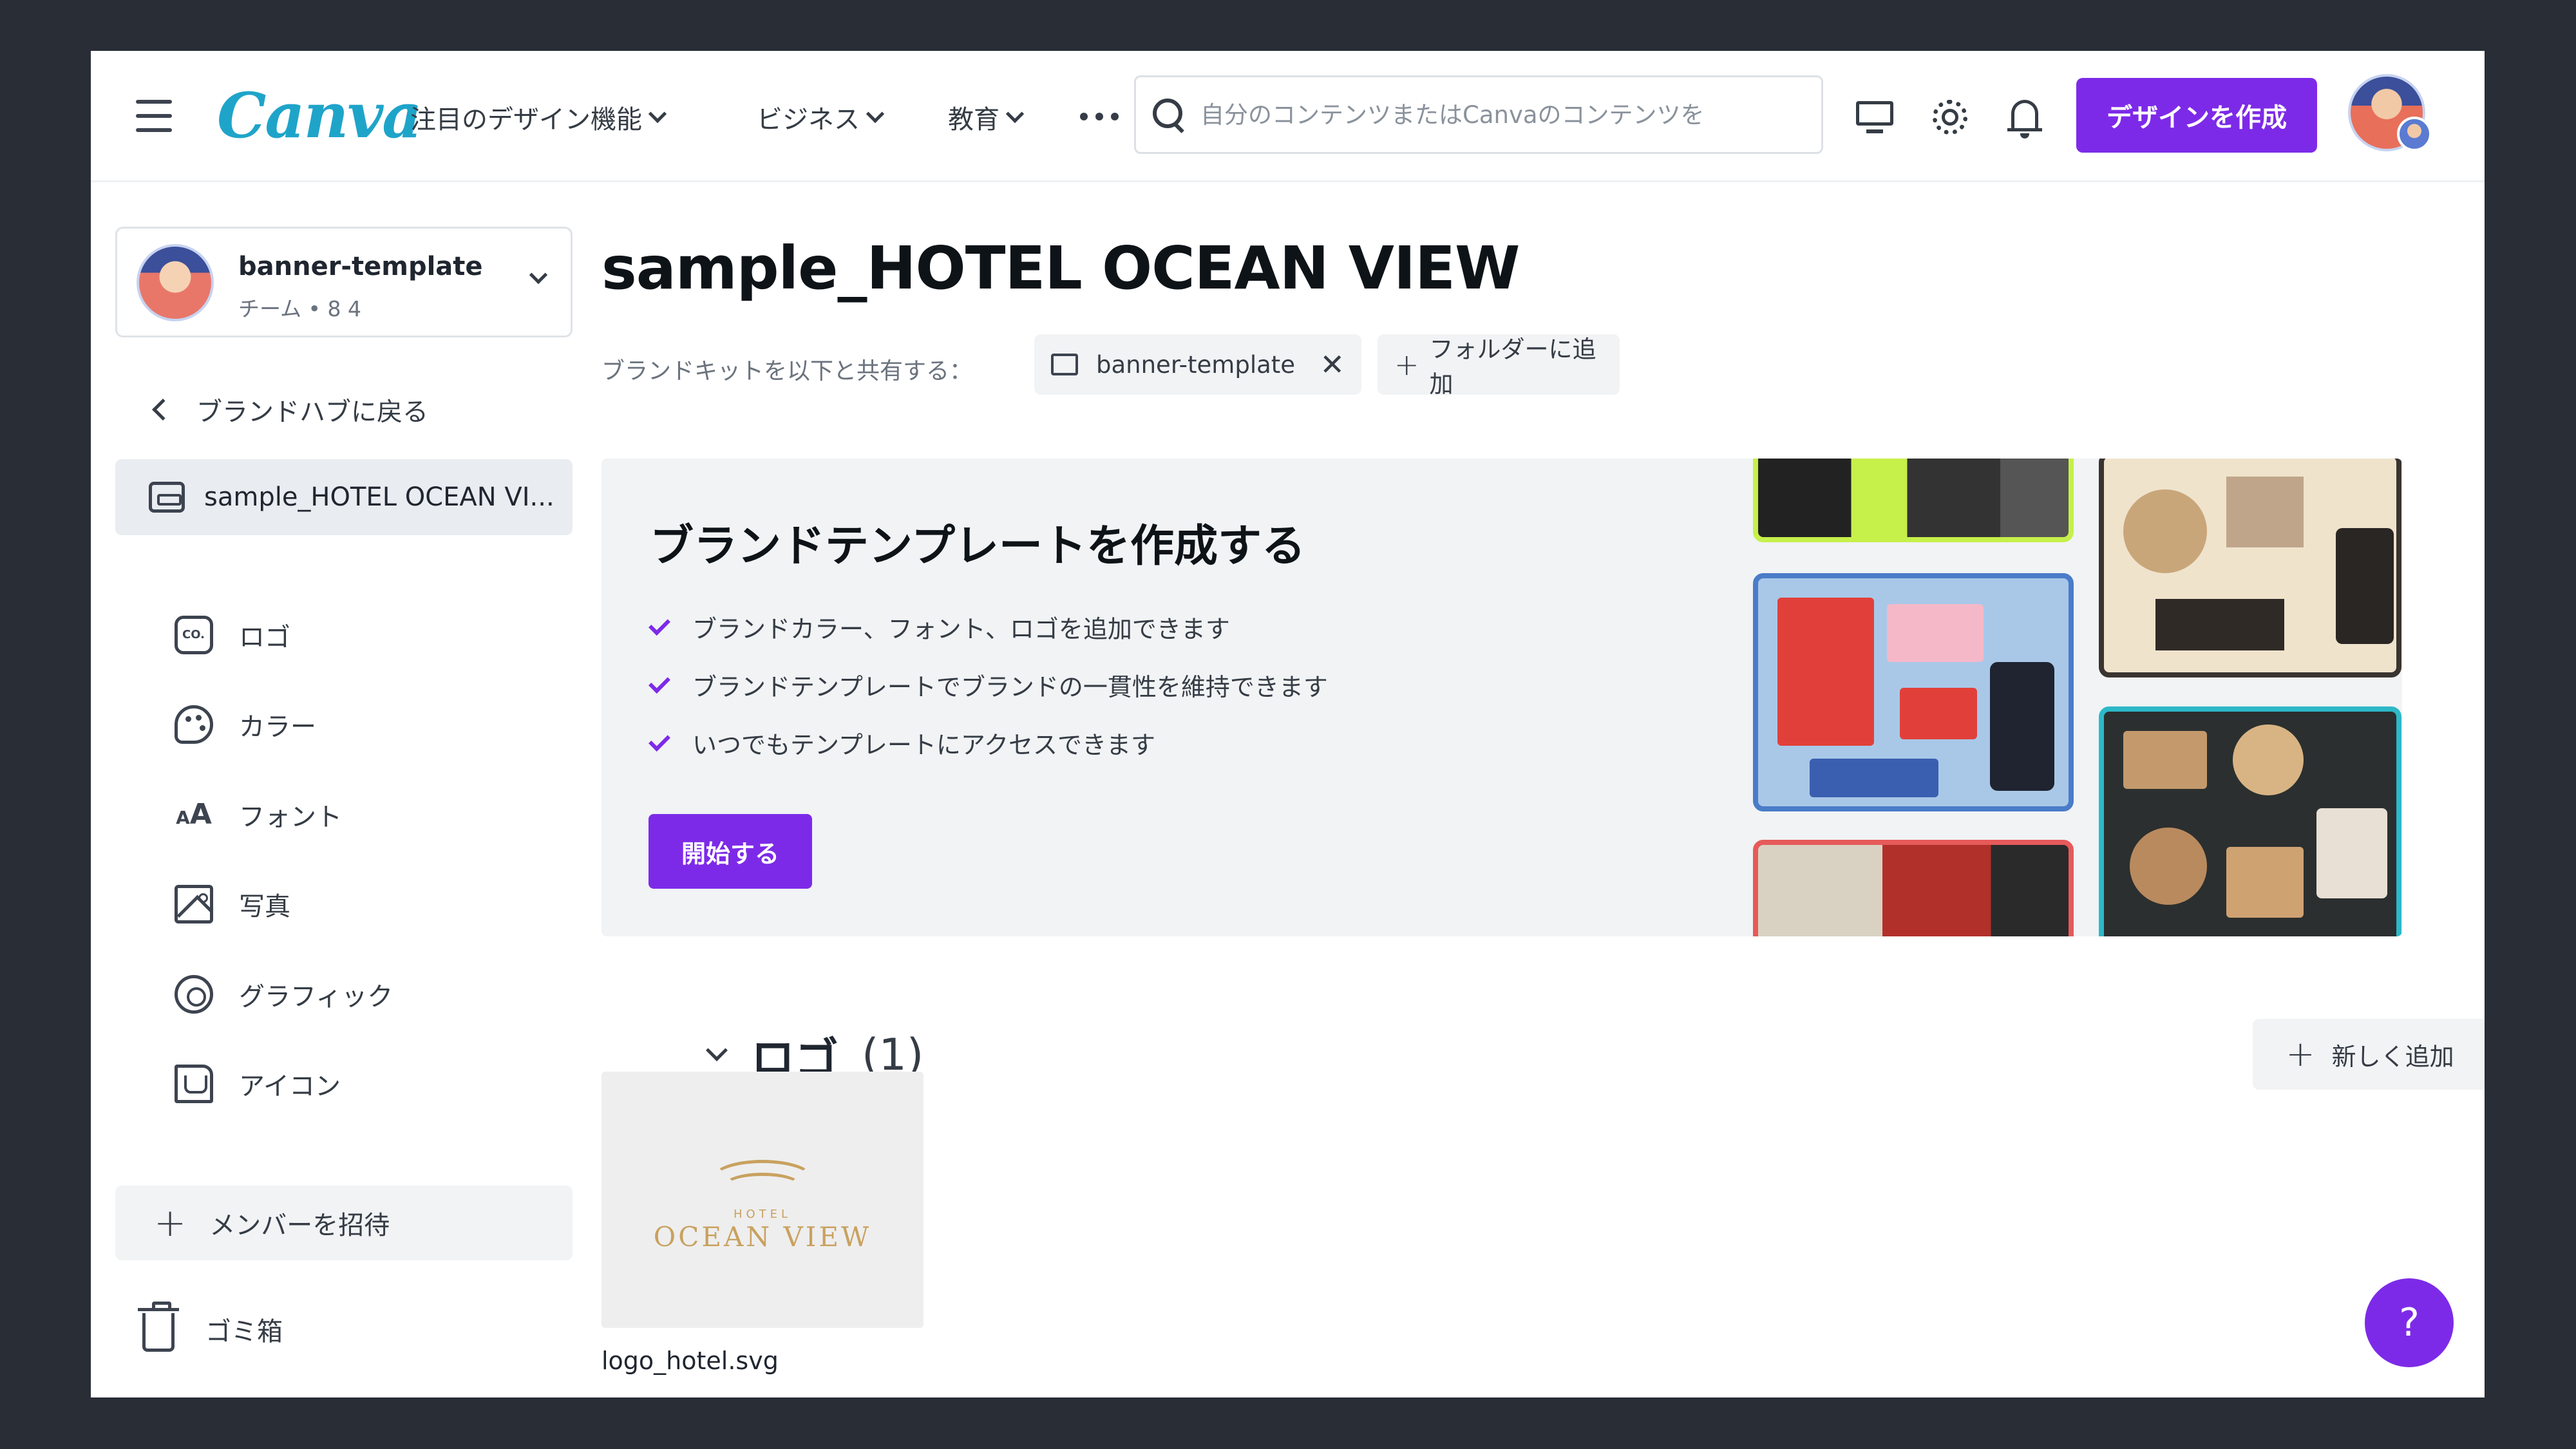 This screenshot has height=1449, width=2576. I want to click on sidebar-item-photo: 写真, so click(232, 904).